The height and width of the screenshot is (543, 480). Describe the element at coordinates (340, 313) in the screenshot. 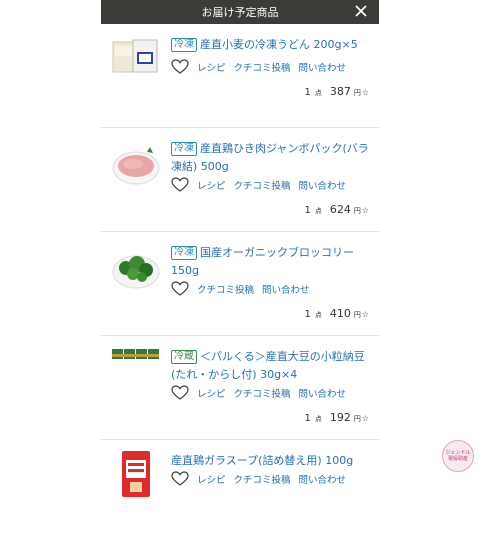

I see `price: 410` at that location.